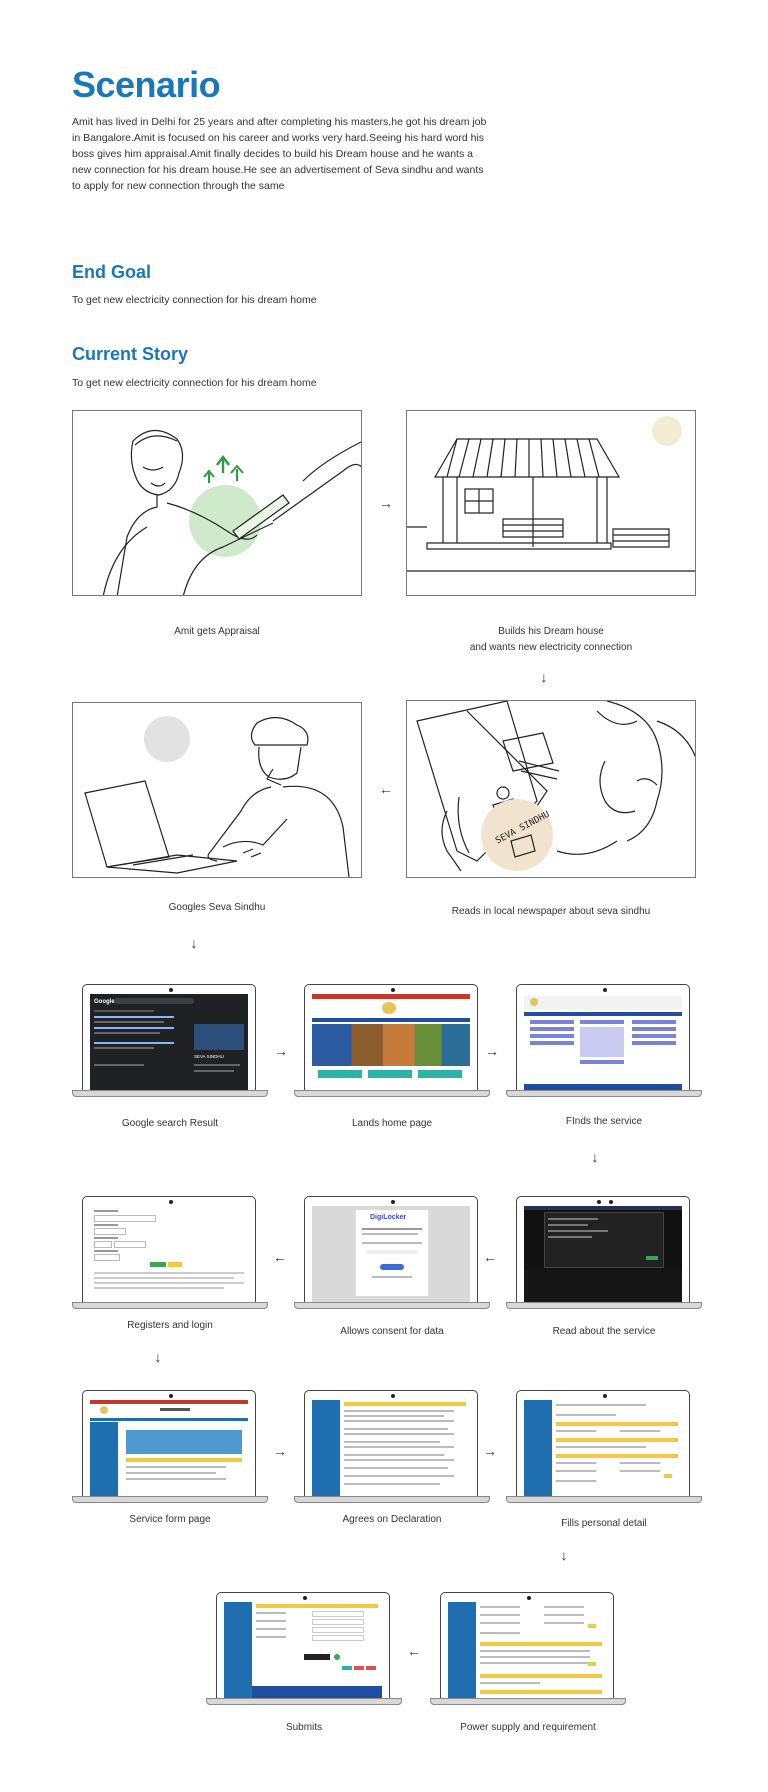 The height and width of the screenshot is (1792, 768). I want to click on finds-service-caption: FInds the service, so click(604, 1121).